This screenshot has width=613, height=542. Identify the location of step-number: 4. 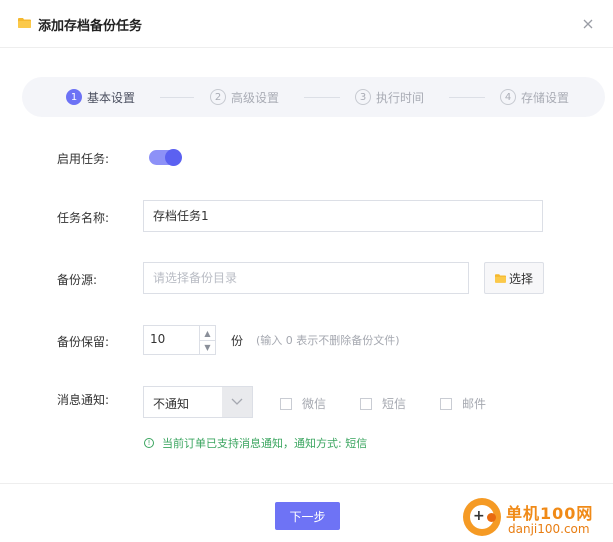
(508, 97).